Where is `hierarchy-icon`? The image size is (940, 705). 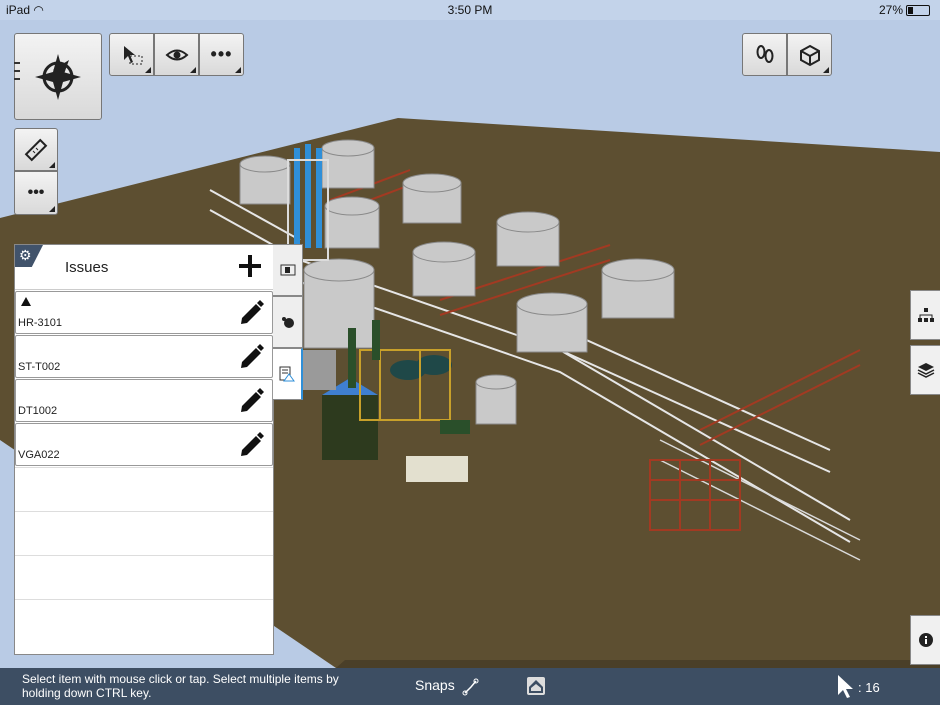 hierarchy-icon is located at coordinates (925, 315).